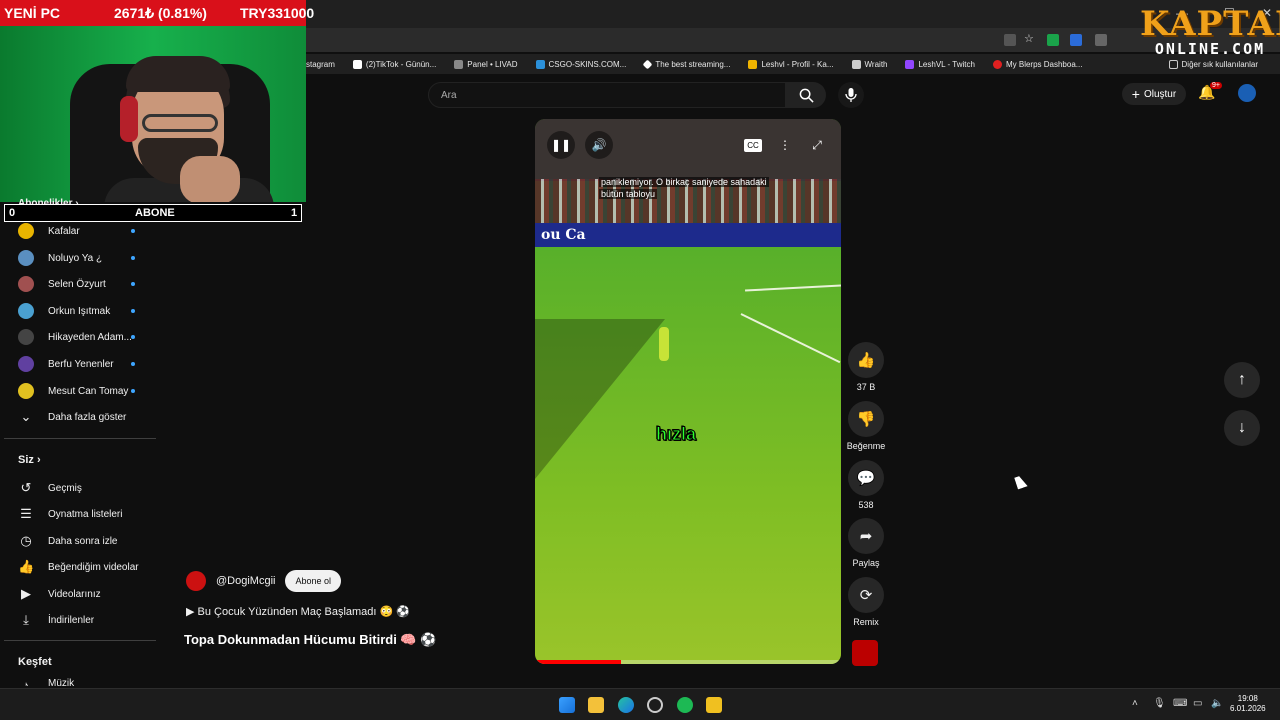 This screenshot has width=1280, height=720. Describe the element at coordinates (869, 64) in the screenshot. I see `bookmark-item: Wraith` at that location.